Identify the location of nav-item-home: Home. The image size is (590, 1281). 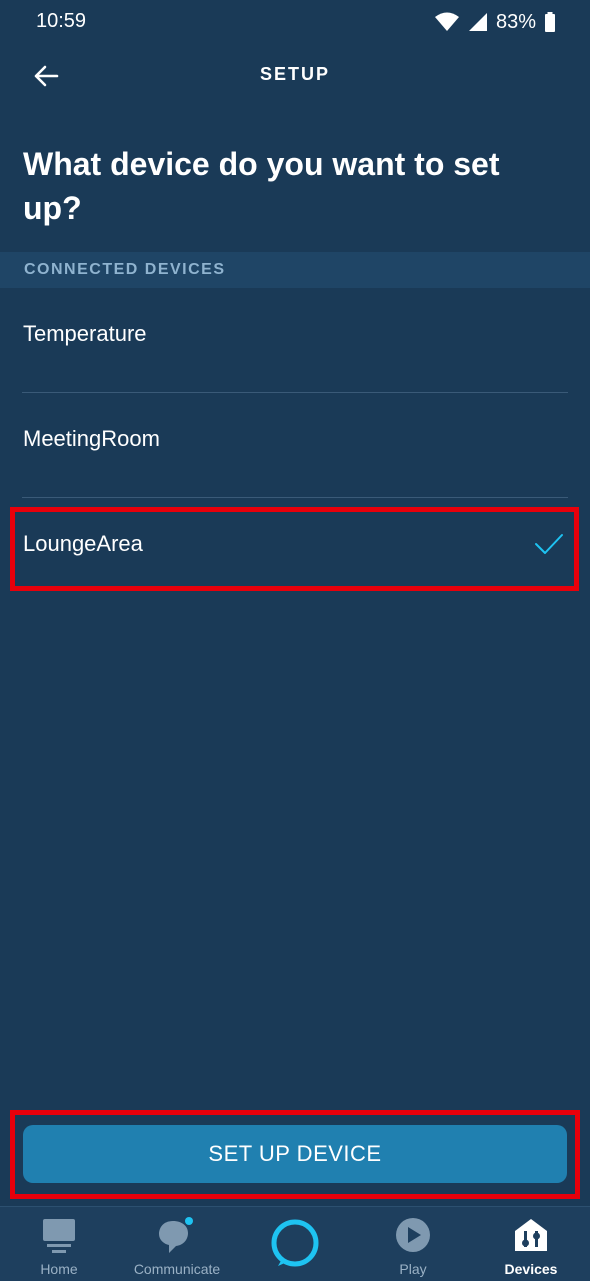
(59, 1244).